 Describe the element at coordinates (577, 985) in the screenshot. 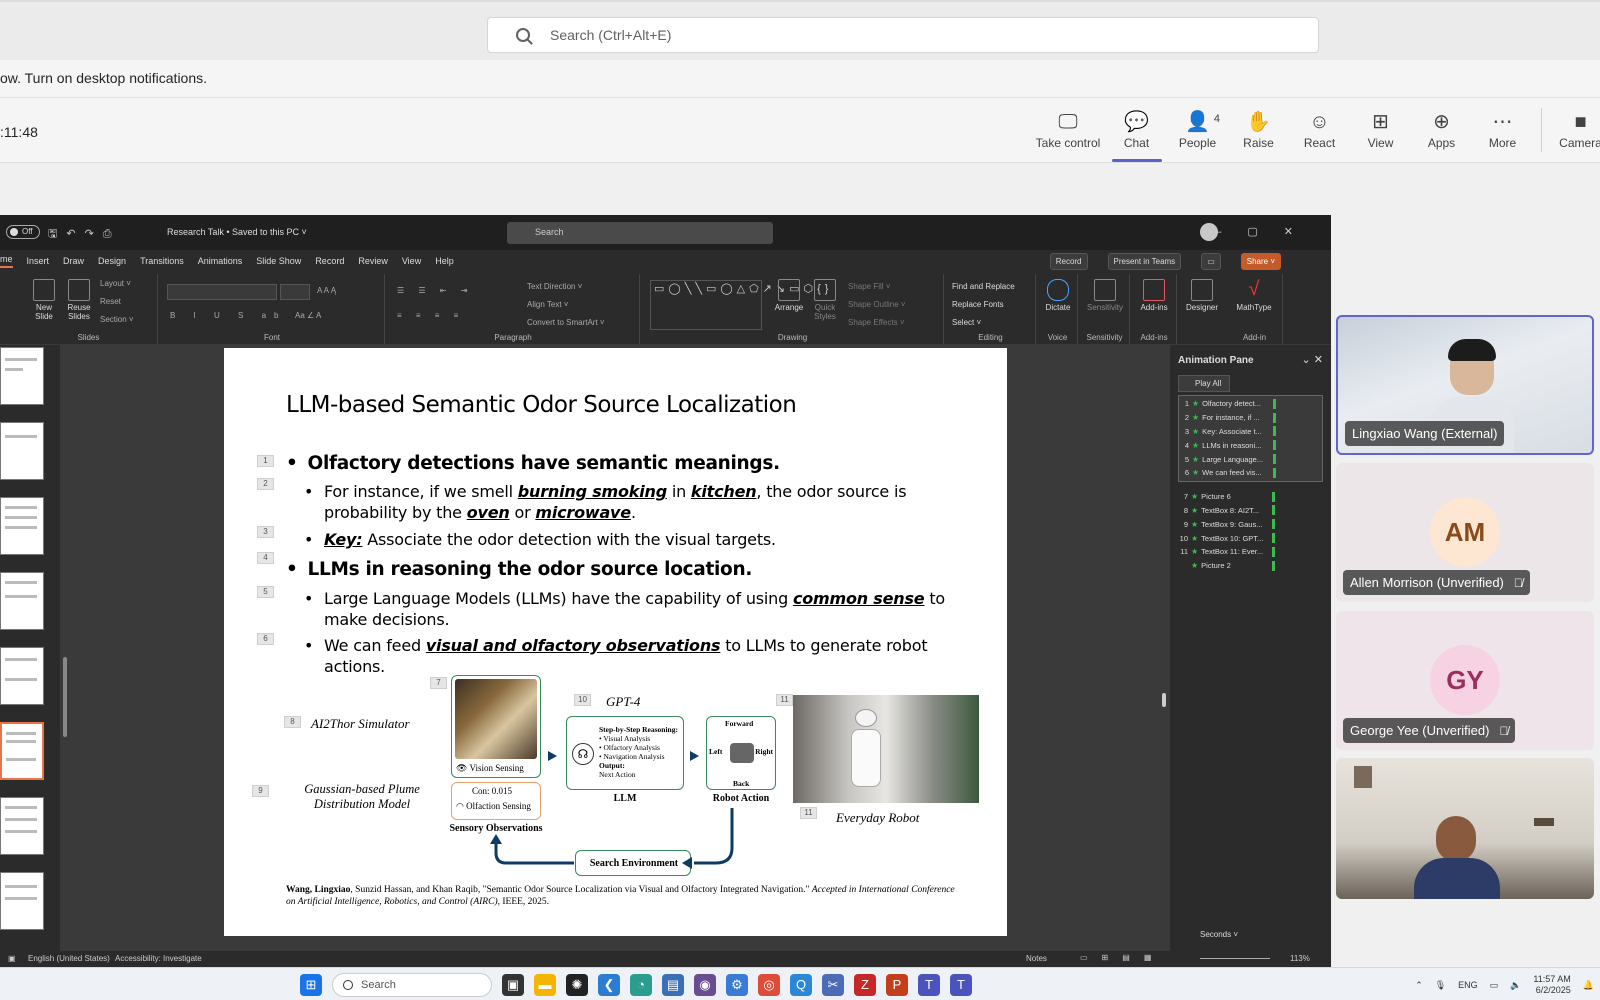

I see `chatgpt-icon: ✺` at that location.